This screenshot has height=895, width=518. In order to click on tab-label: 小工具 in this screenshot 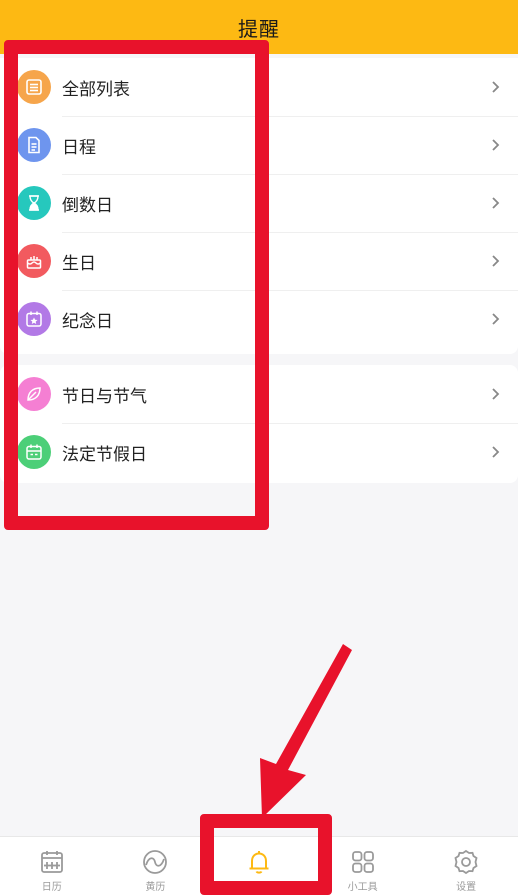, I will do `click(362, 887)`.